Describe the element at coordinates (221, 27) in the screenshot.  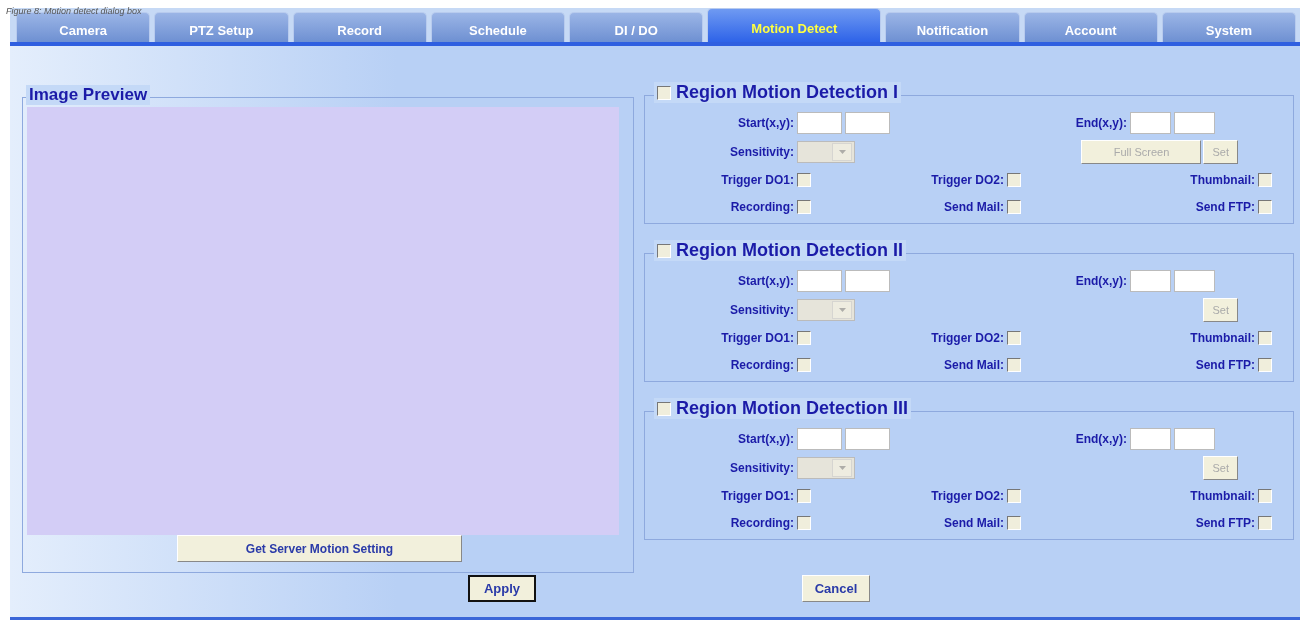
I see `tab: PTZ Setup` at that location.